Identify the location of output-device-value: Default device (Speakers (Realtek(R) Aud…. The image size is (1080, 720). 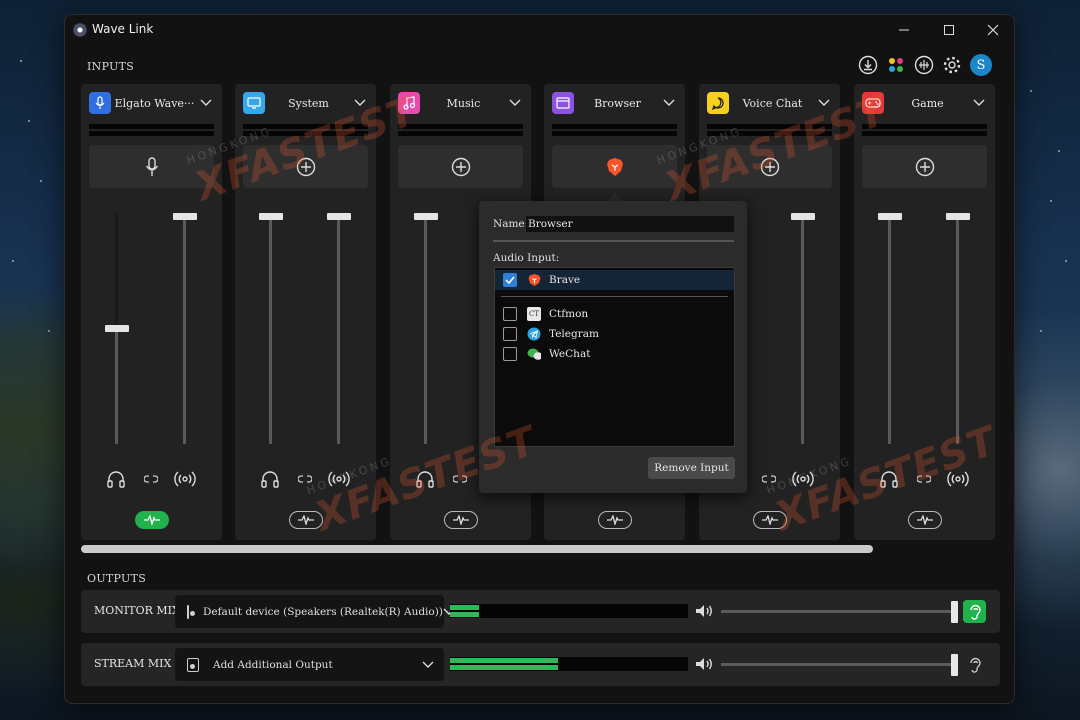
(323, 611).